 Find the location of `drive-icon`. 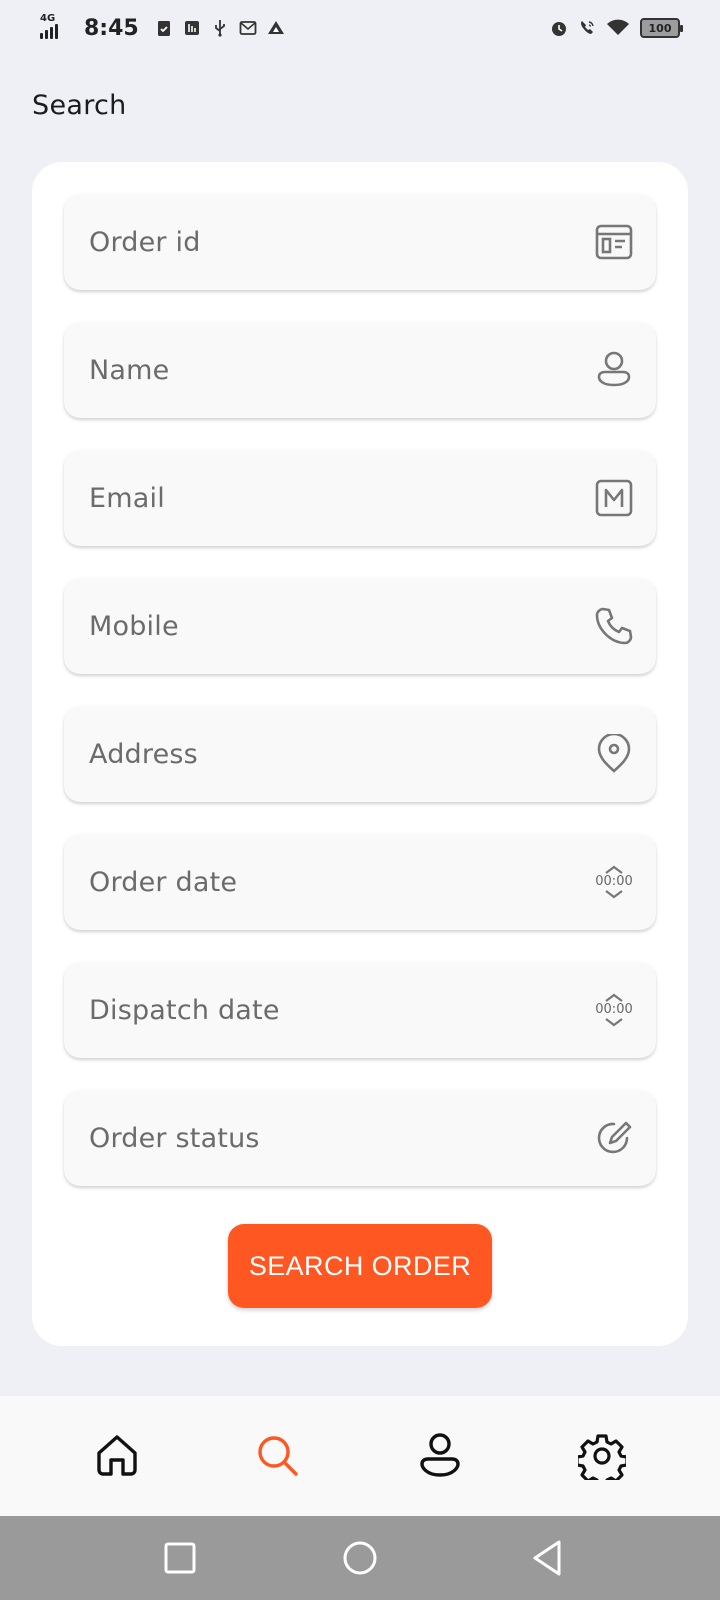

drive-icon is located at coordinates (276, 28).